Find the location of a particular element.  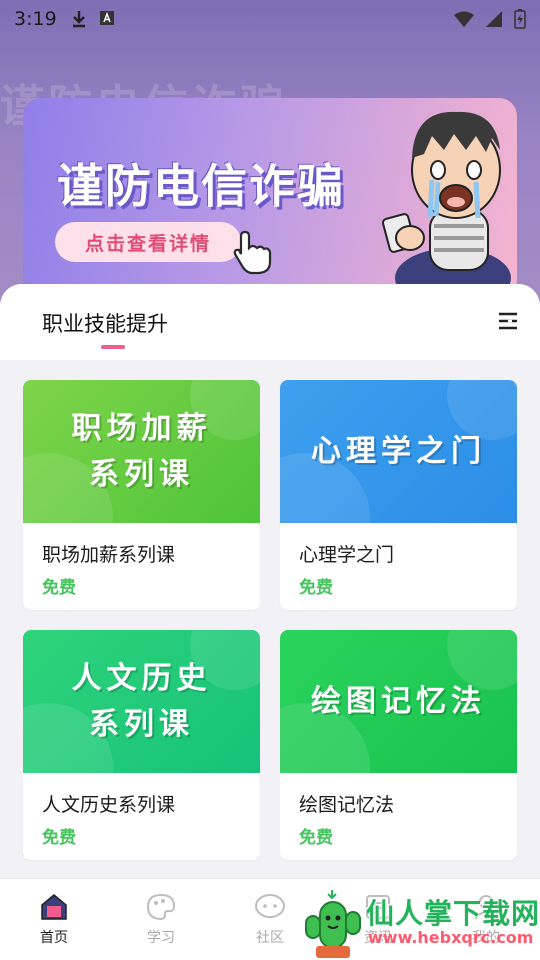

cactus-logo-icon is located at coordinates (333, 924).